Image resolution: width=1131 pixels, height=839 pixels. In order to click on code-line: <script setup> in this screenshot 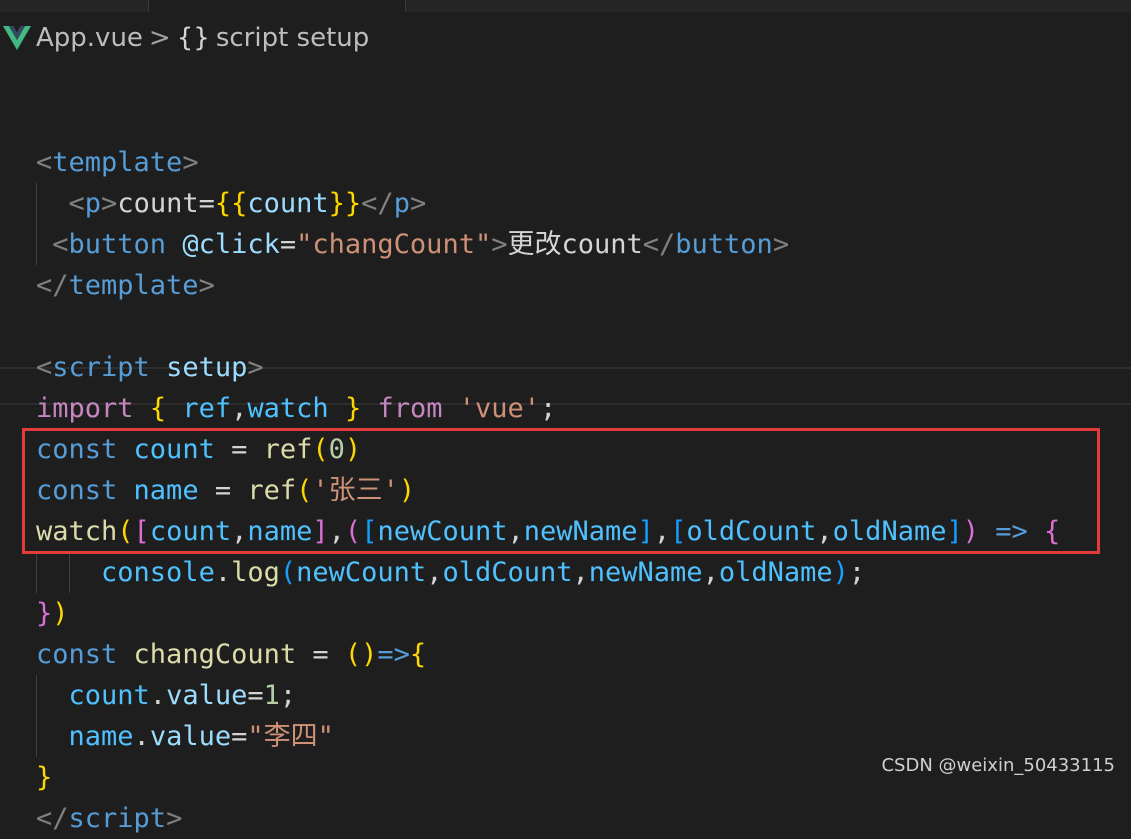, I will do `click(548, 367)`.